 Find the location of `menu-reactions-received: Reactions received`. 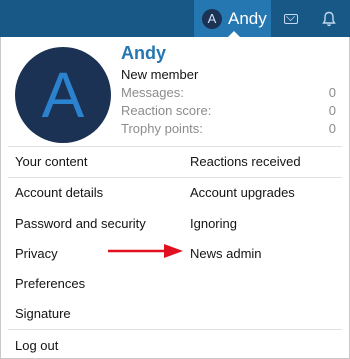

menu-reactions-received: Reactions received is located at coordinates (245, 162).